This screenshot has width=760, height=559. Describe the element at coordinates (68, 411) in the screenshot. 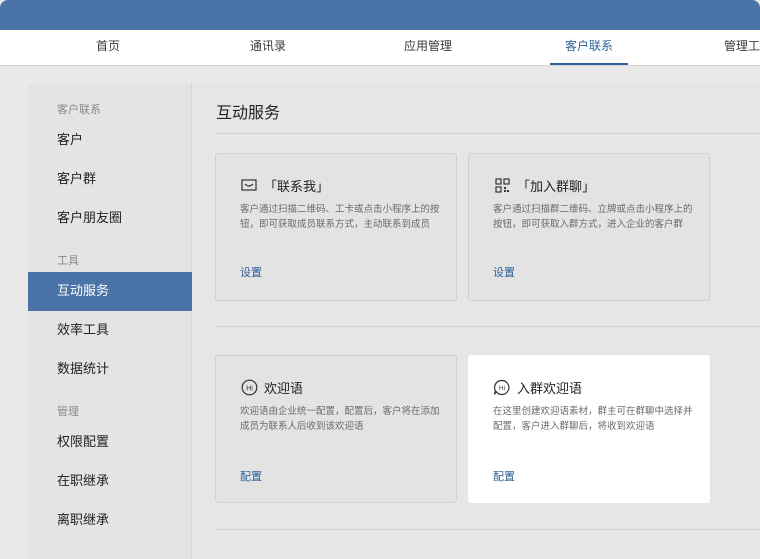

I see `sidebar-group-management: 管理` at that location.